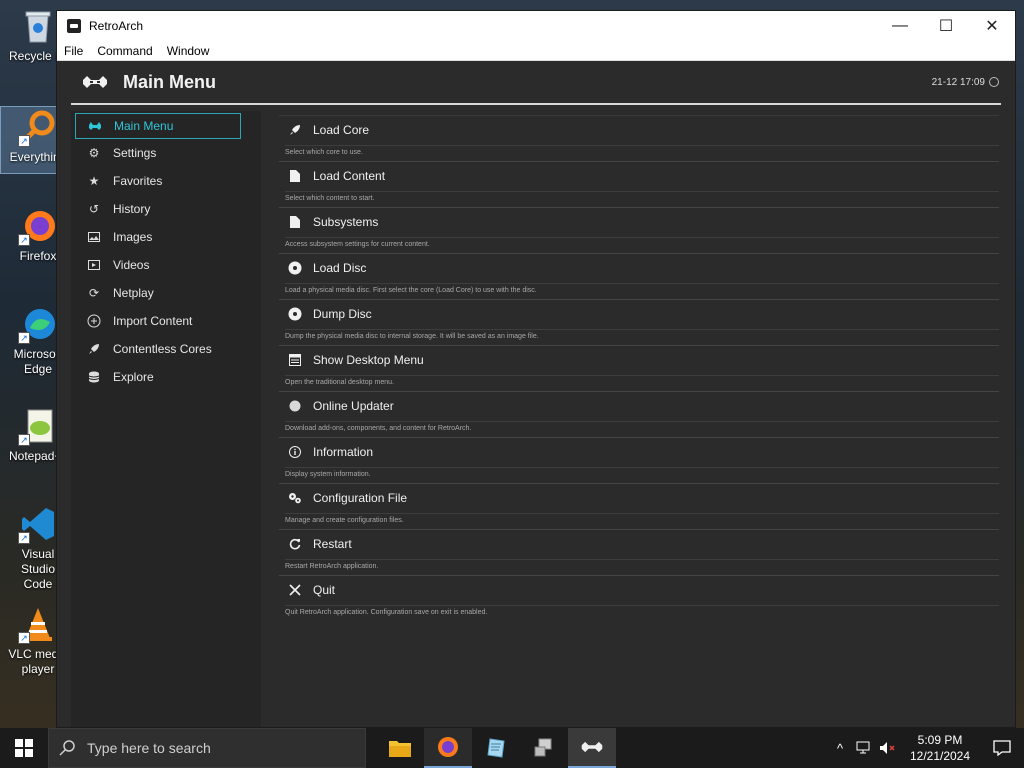 The image size is (1024, 768). I want to click on retroarch-logo-icon, so click(95, 82).